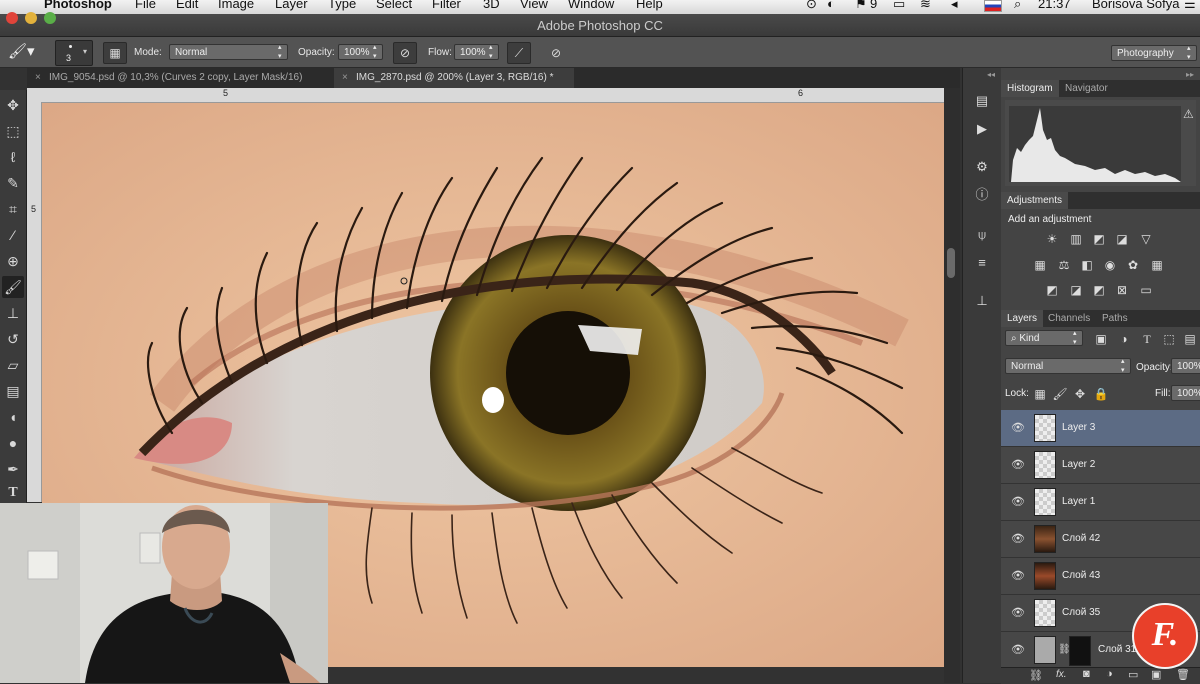  Describe the element at coordinates (342, 5) in the screenshot. I see `menu-type: Type` at that location.